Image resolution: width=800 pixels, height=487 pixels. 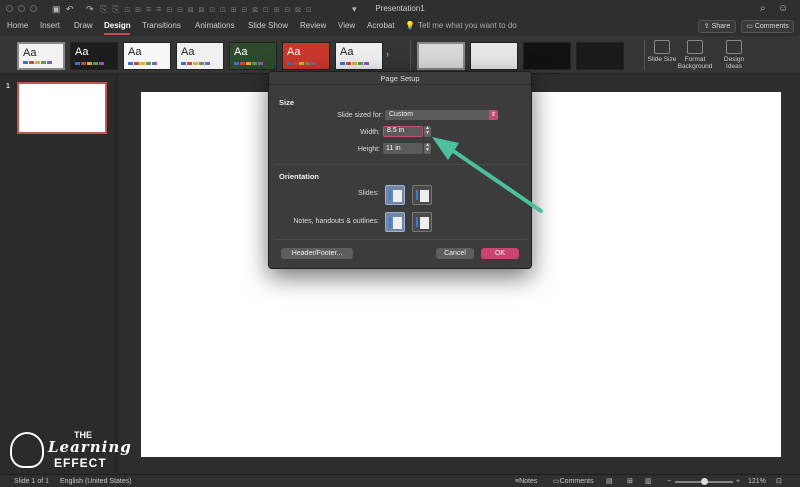 I want to click on themes-gallery: Aa Aa Aa Aa Aa Aa Aa, so click(x=204, y=54).